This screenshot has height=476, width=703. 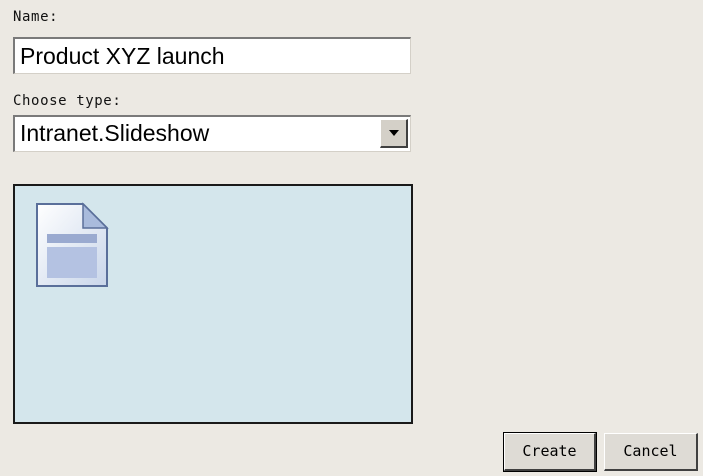 I want to click on type-dropdown-button, so click(x=394, y=133).